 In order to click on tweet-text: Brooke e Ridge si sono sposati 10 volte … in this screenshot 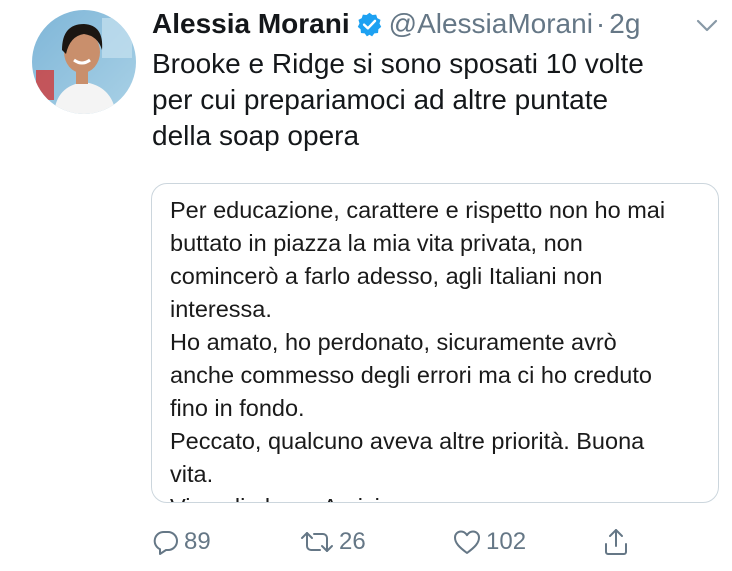, I will do `click(432, 100)`.